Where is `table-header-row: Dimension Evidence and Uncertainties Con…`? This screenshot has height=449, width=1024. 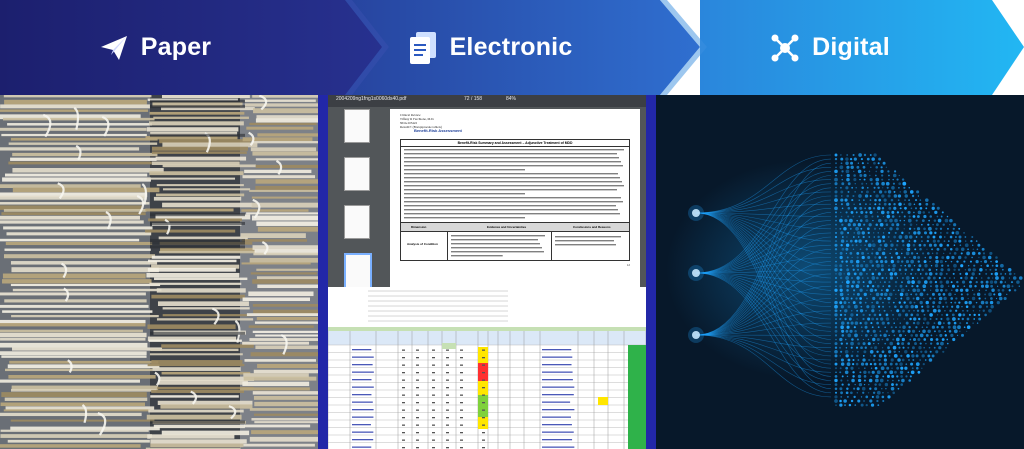
table-header-row: Dimension Evidence and Uncertainties Con… is located at coordinates (515, 227).